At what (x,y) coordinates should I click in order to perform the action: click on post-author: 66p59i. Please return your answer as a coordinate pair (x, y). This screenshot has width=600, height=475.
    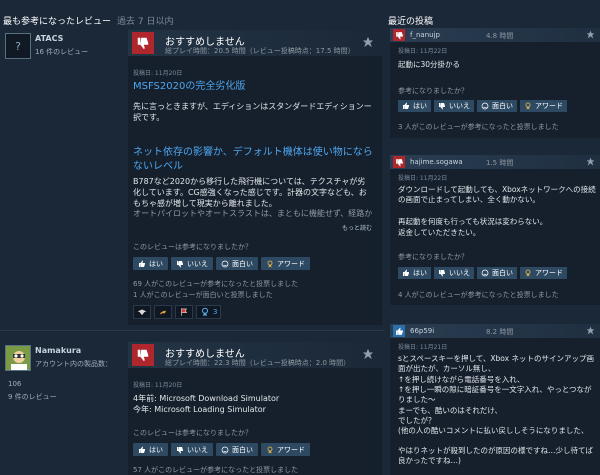
    Looking at the image, I should click on (422, 331).